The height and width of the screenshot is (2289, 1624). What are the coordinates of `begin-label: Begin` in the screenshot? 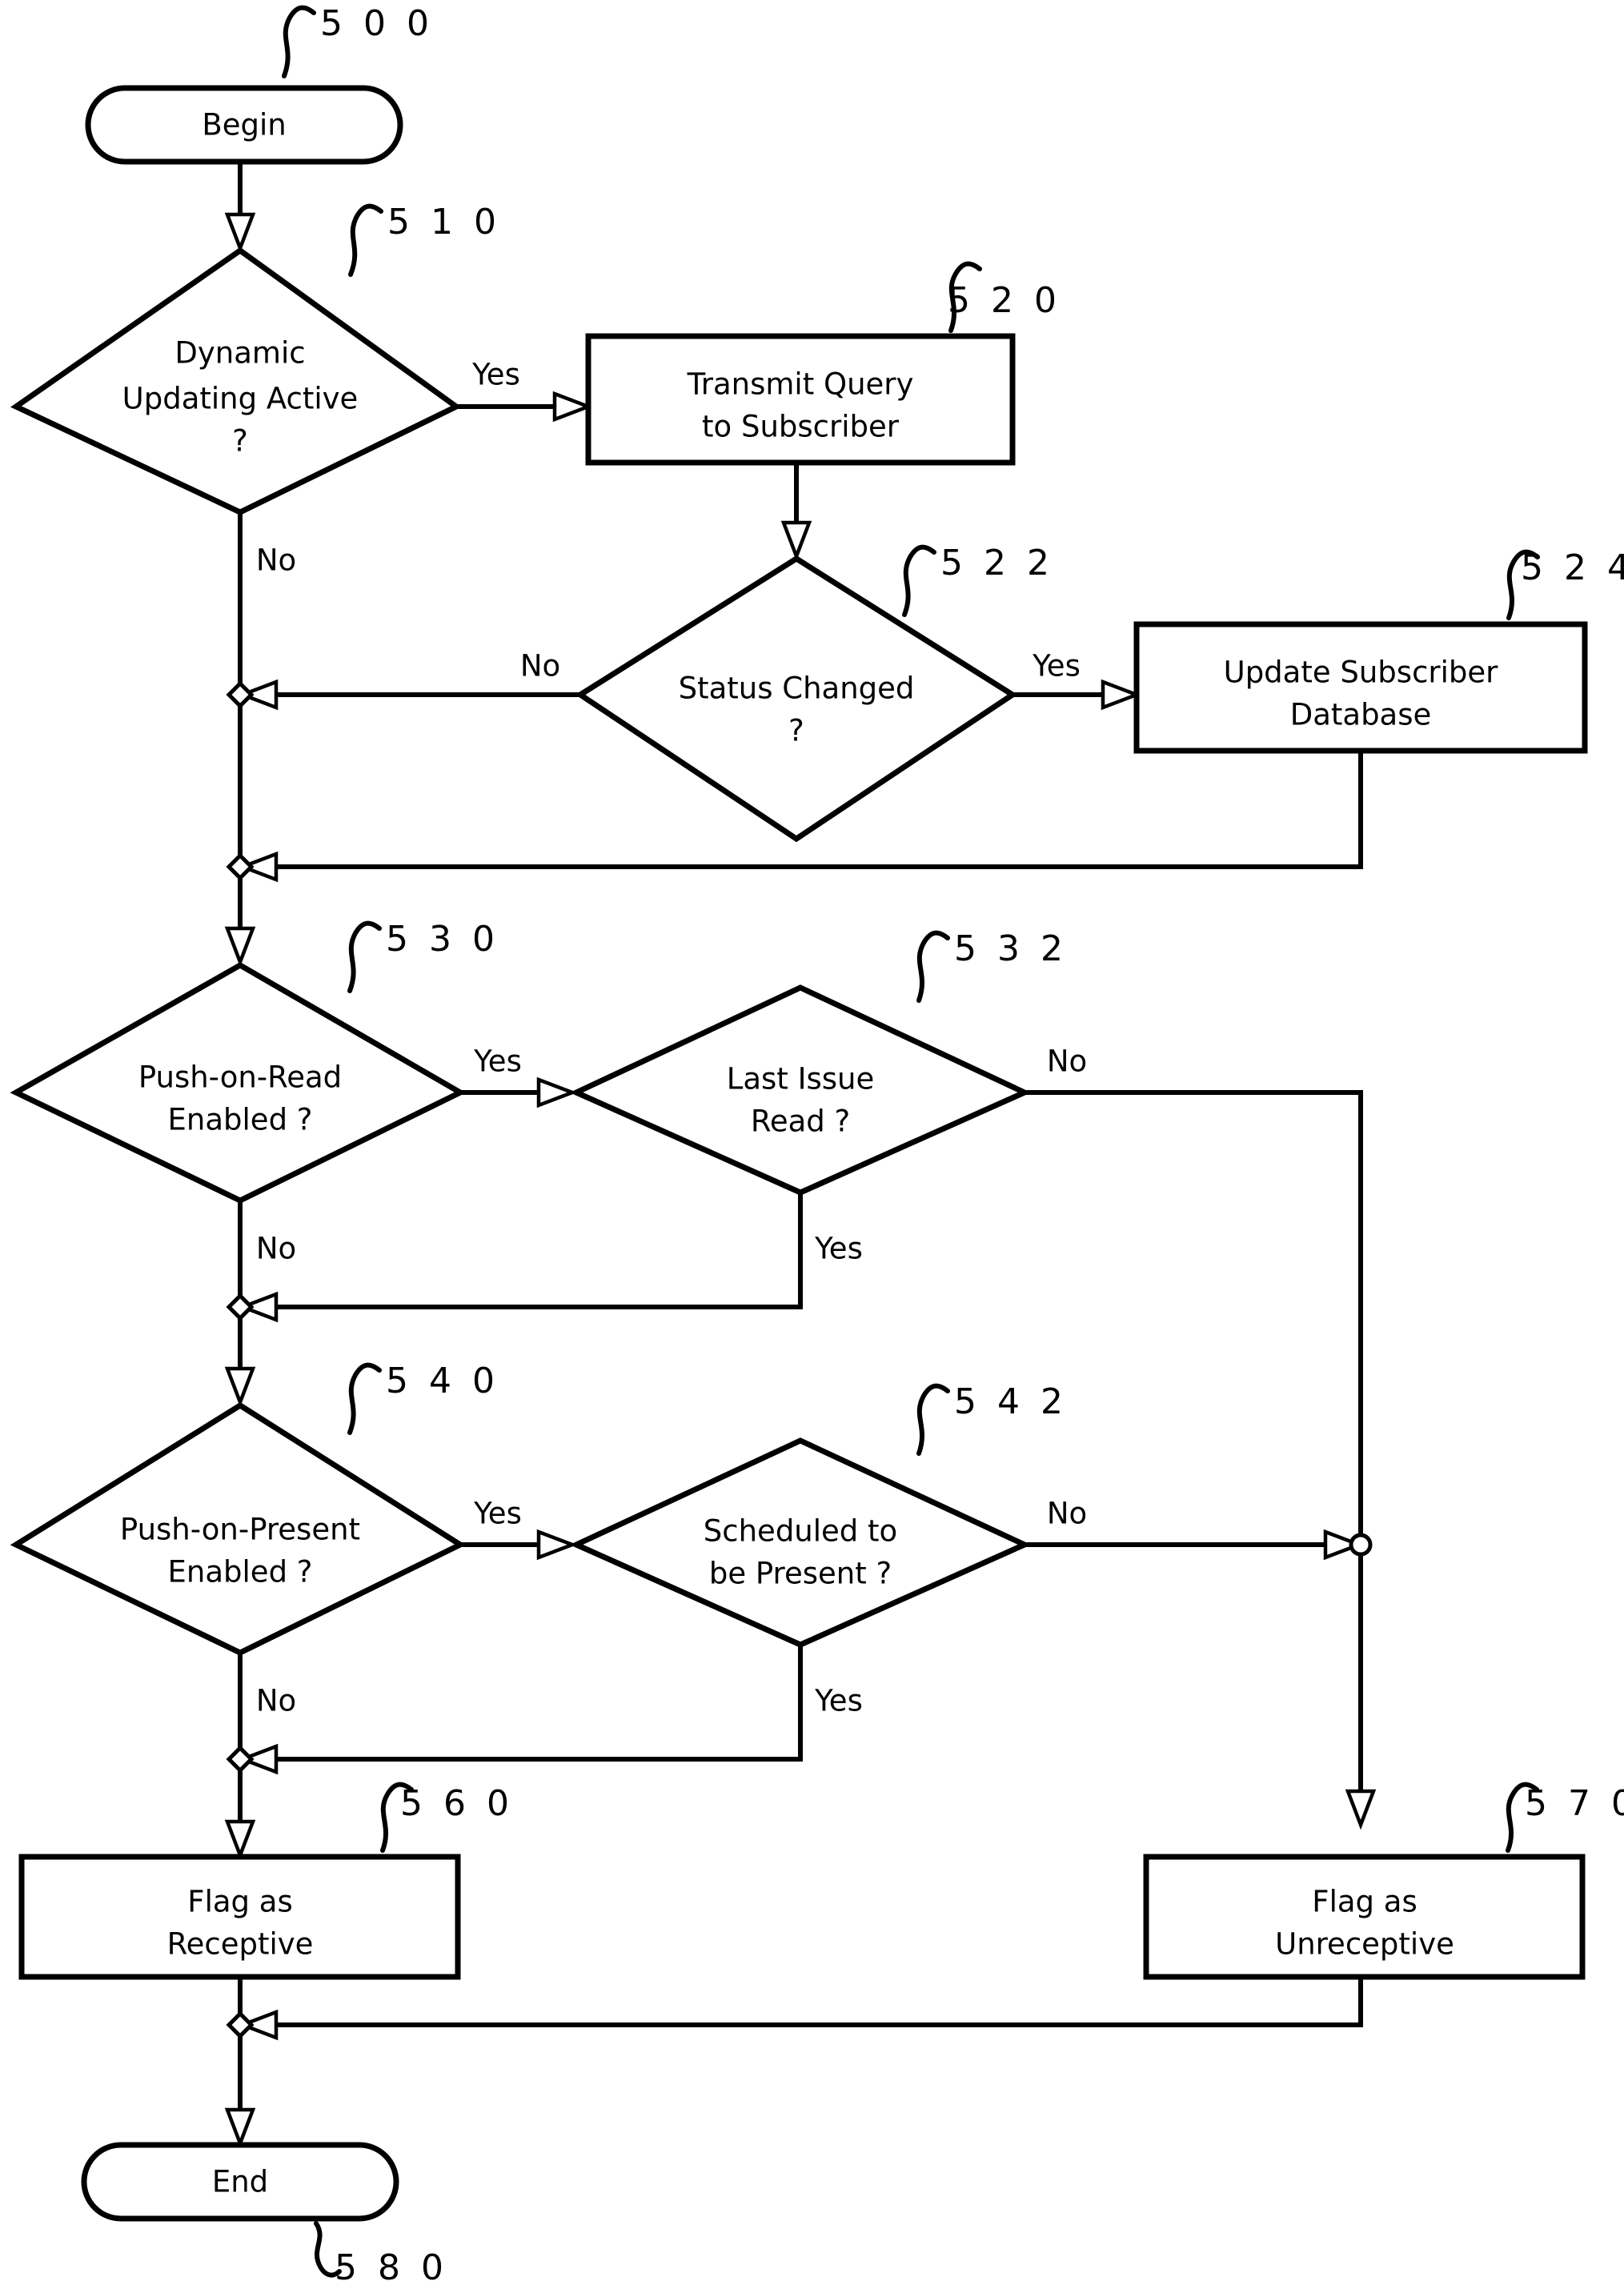 It's located at (244, 125).